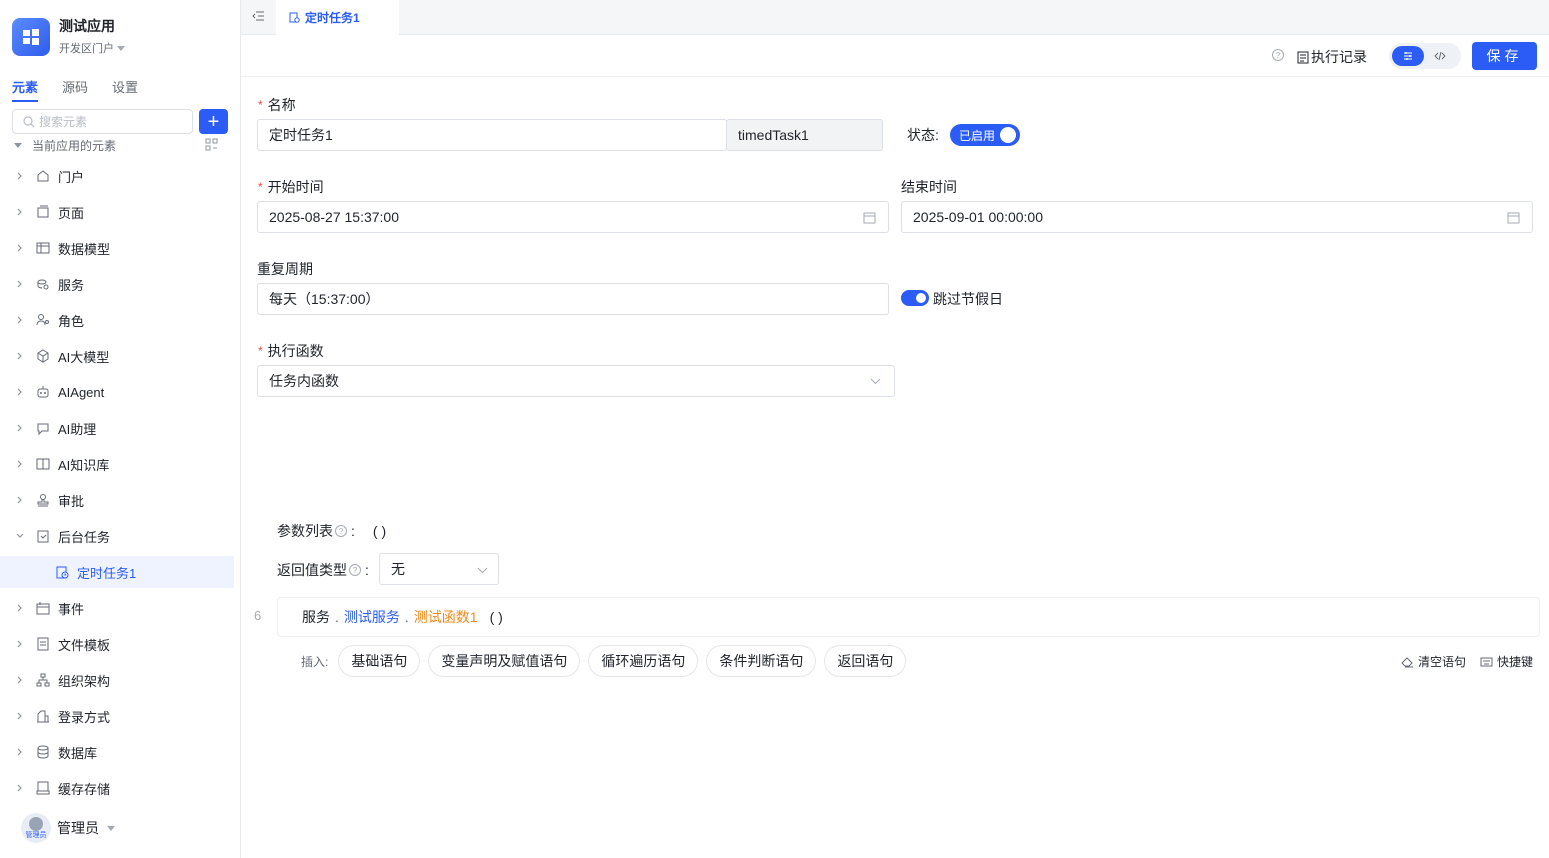  I want to click on visual-mode-button, so click(1408, 56).